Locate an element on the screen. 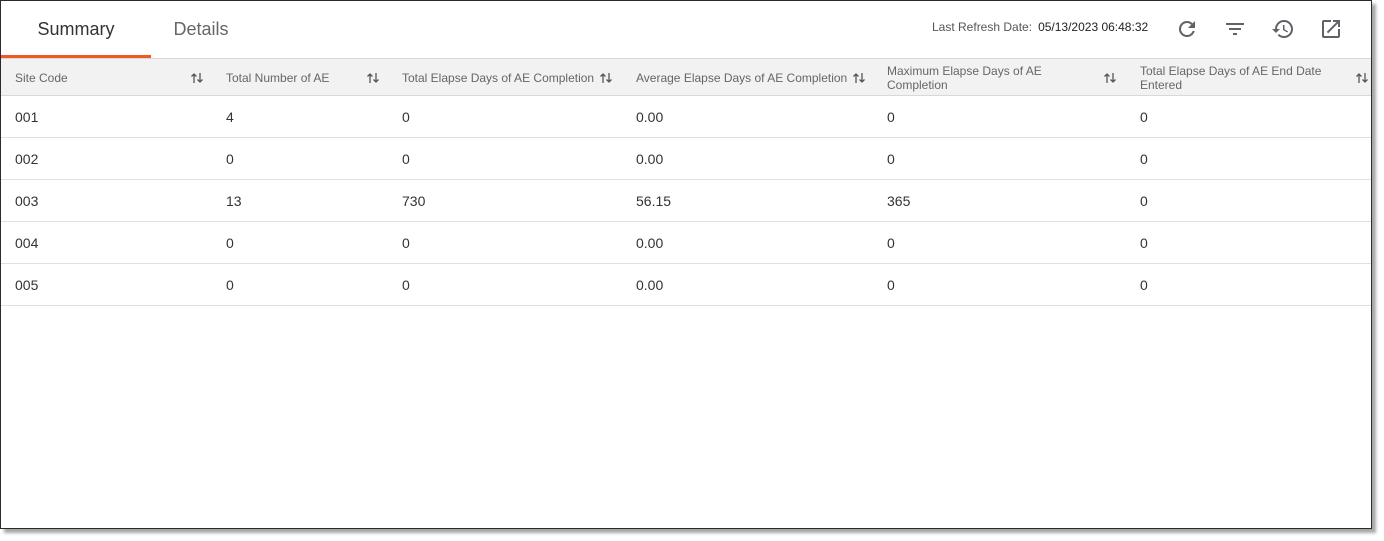 The image size is (1384, 541). cell-total-ae: 13 is located at coordinates (234, 200).